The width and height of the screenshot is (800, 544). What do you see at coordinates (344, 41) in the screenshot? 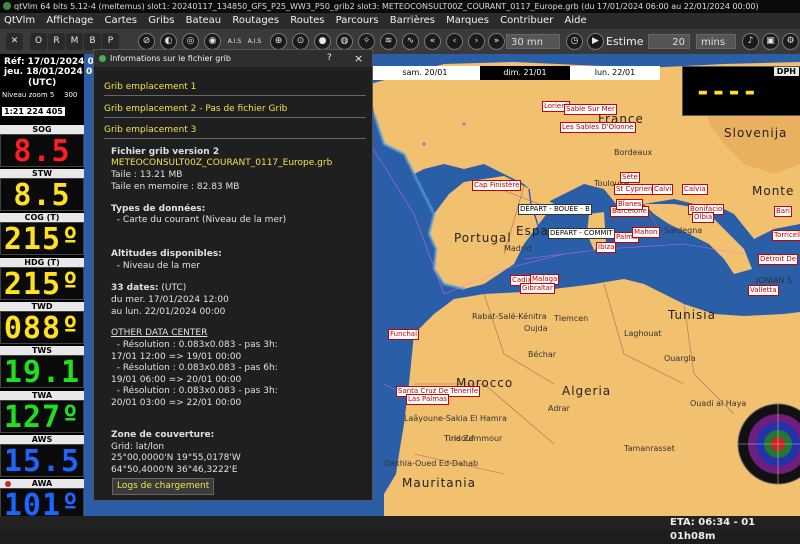
I see `map-layer-icon: ◍` at bounding box center [344, 41].